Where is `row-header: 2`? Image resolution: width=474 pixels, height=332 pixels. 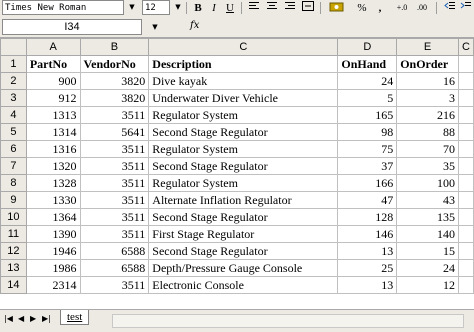
row-header: 2 is located at coordinates (13, 81).